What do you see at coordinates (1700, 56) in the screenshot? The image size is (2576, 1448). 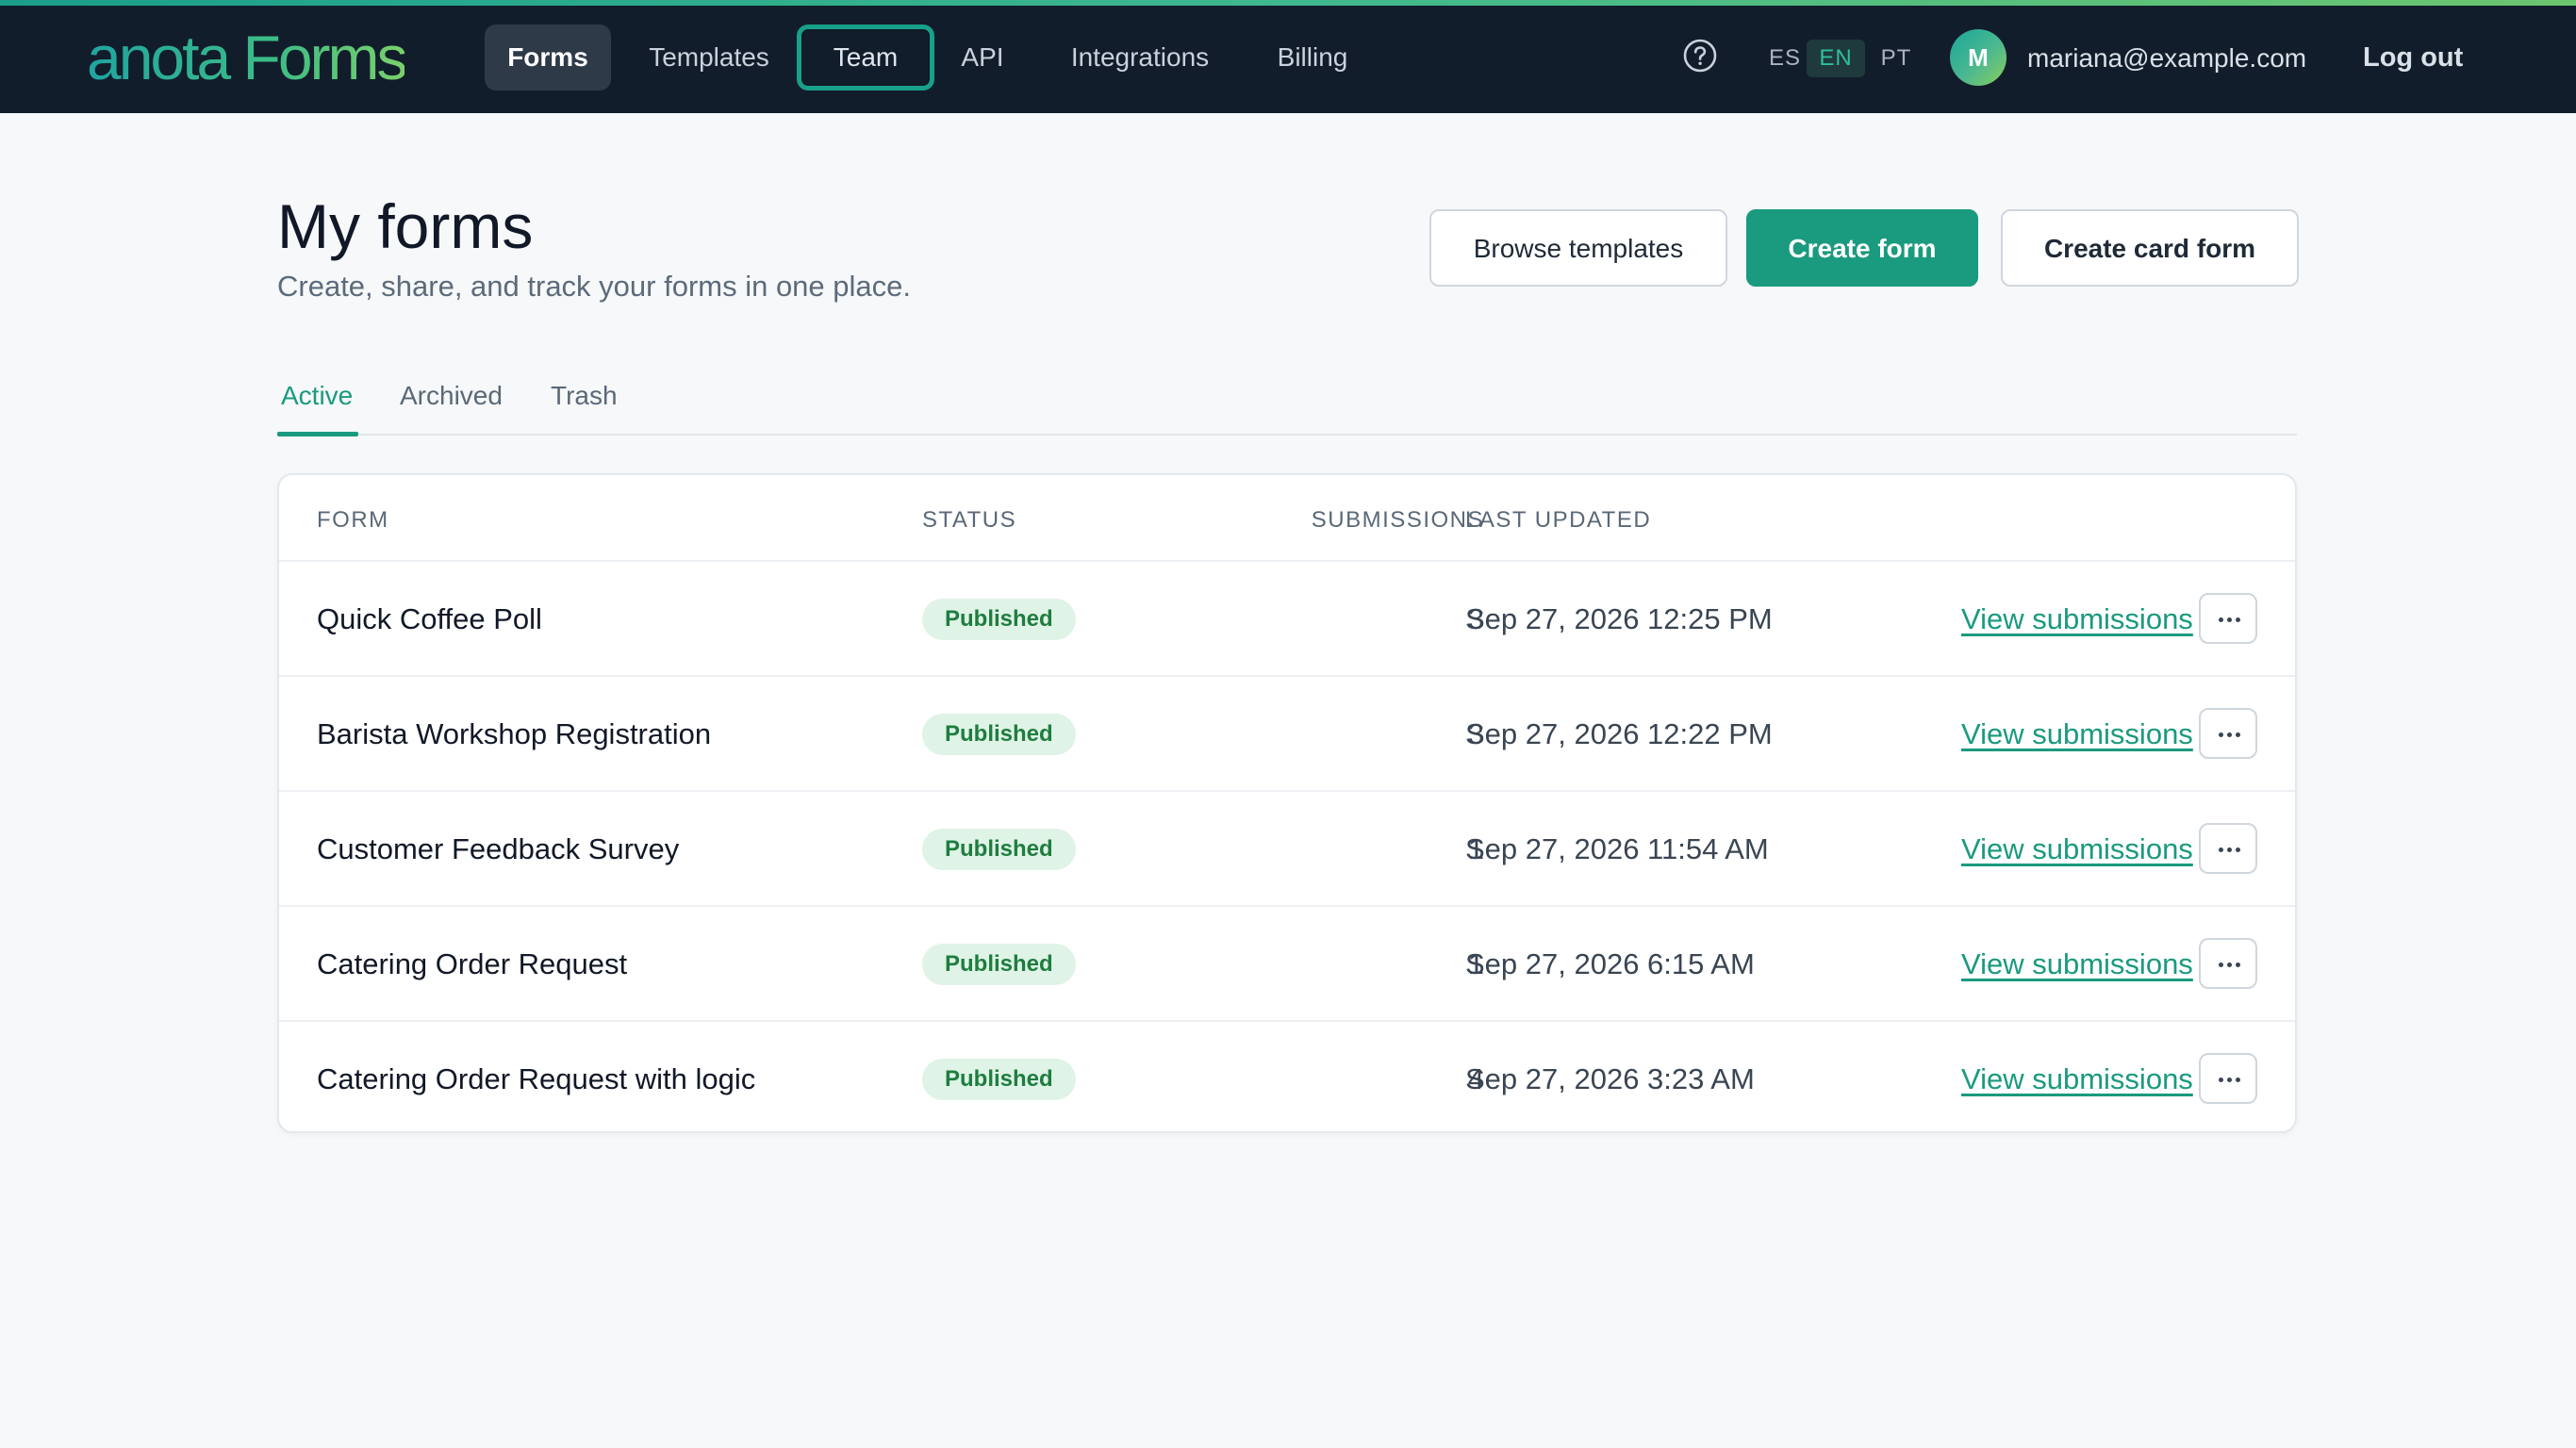 I see `help-circle-icon` at bounding box center [1700, 56].